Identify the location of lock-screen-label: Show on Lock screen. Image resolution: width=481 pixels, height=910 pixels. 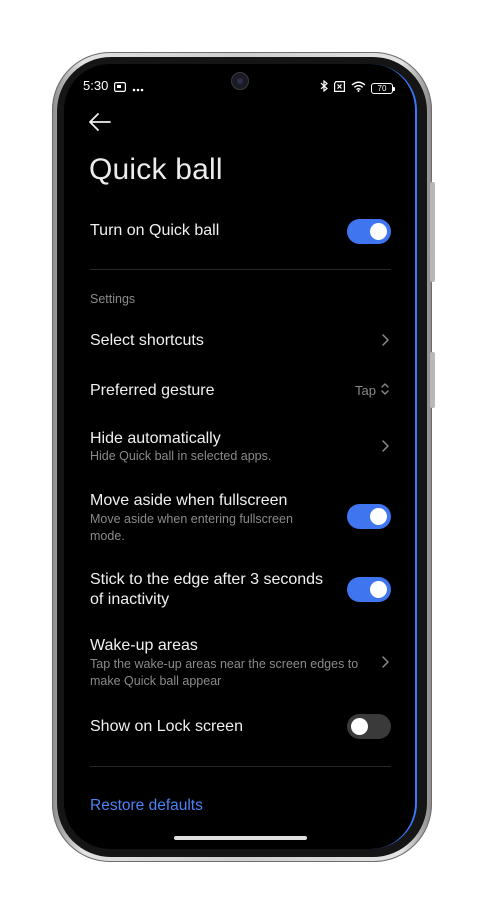
(166, 726).